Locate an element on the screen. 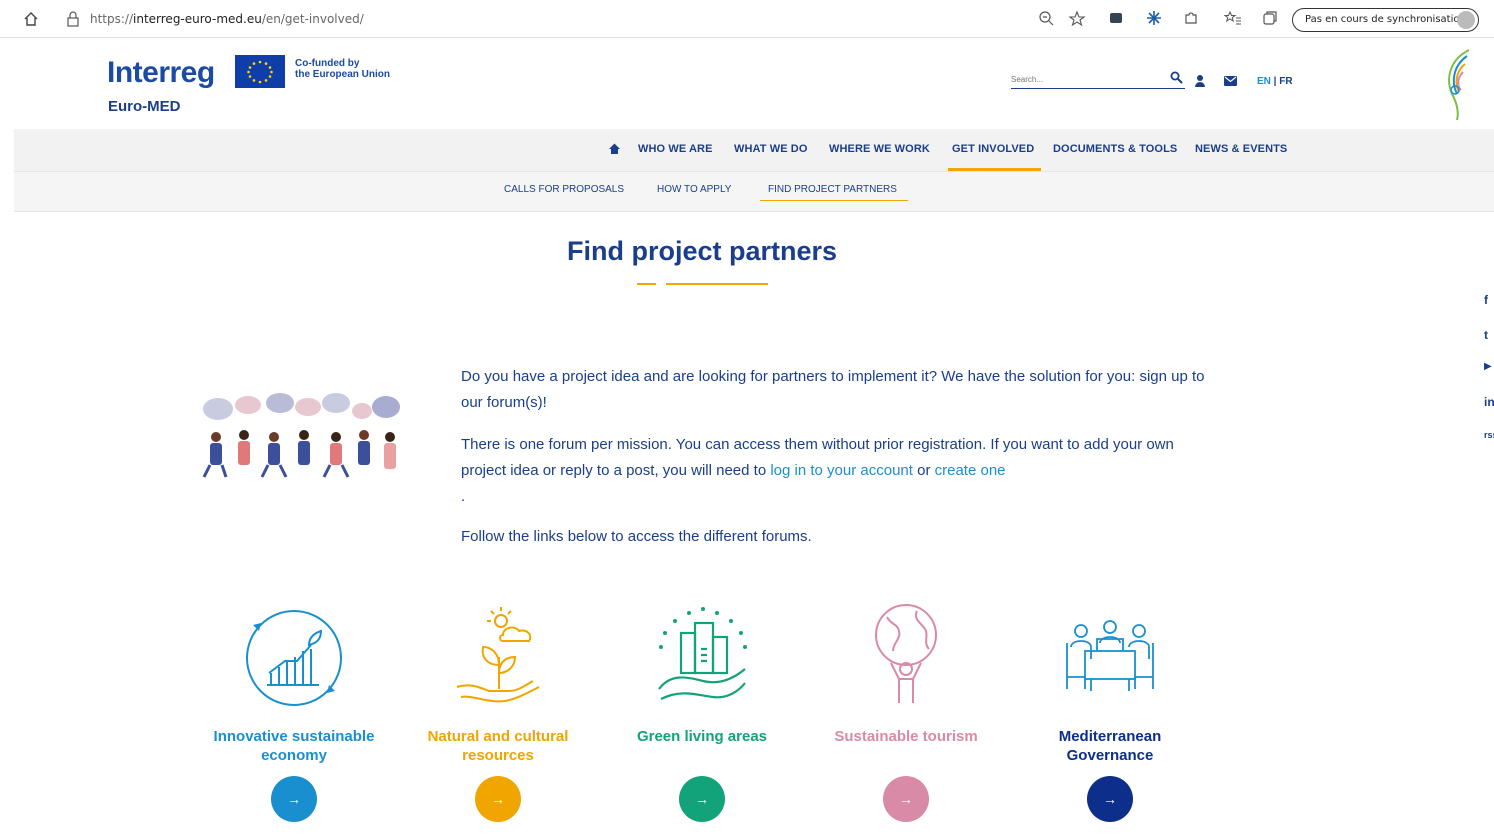 The height and width of the screenshot is (837, 1494). create-account-link: create one is located at coordinates (970, 470).